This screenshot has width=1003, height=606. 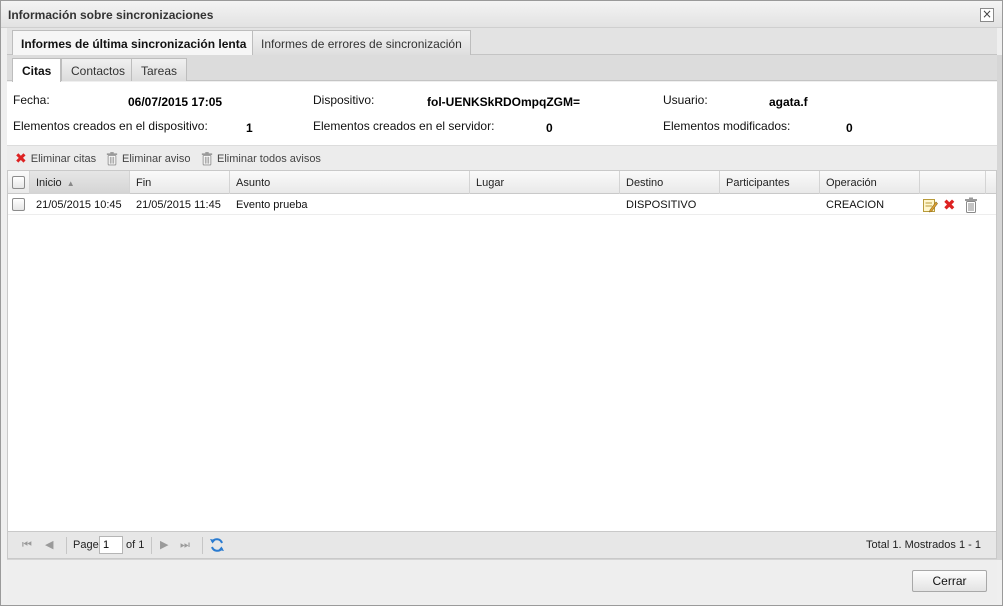 What do you see at coordinates (63, 158) in the screenshot?
I see `delete-citas-label: Eliminar citas` at bounding box center [63, 158].